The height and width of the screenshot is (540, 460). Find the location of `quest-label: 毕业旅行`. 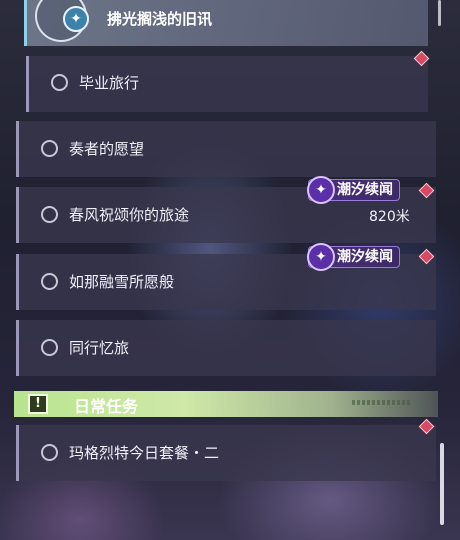

quest-label: 毕业旅行 is located at coordinates (109, 83).